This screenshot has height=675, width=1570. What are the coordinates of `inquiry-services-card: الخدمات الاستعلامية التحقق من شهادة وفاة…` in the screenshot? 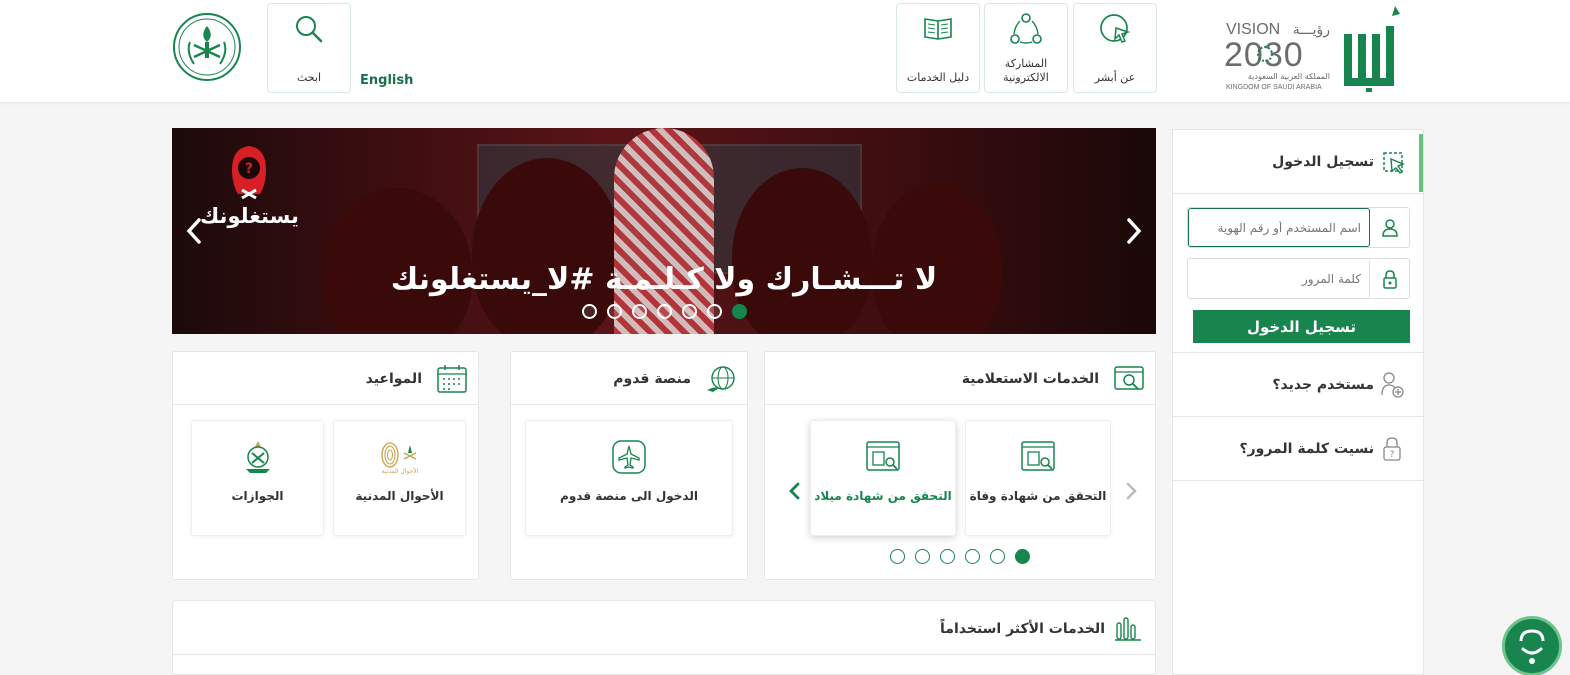 It's located at (960, 465).